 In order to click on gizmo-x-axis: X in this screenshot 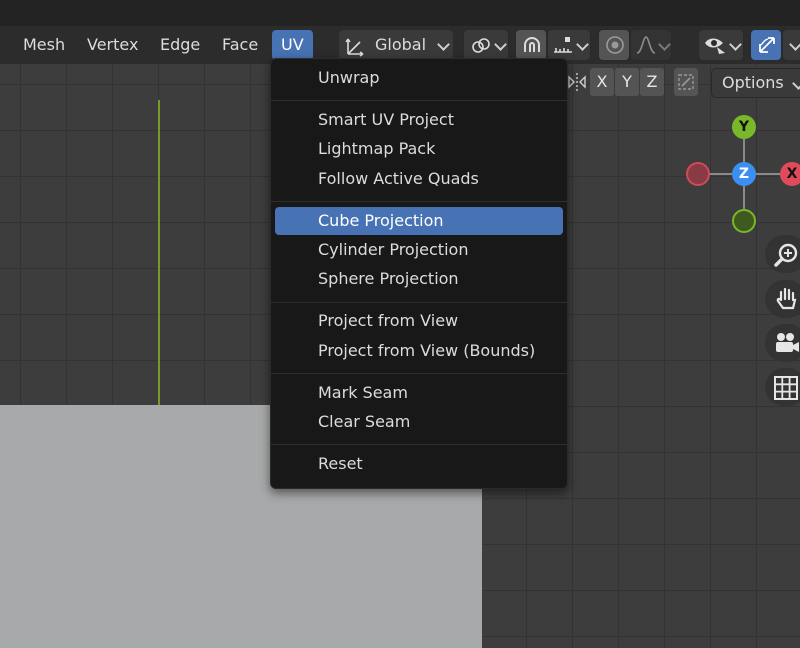, I will do `click(790, 174)`.